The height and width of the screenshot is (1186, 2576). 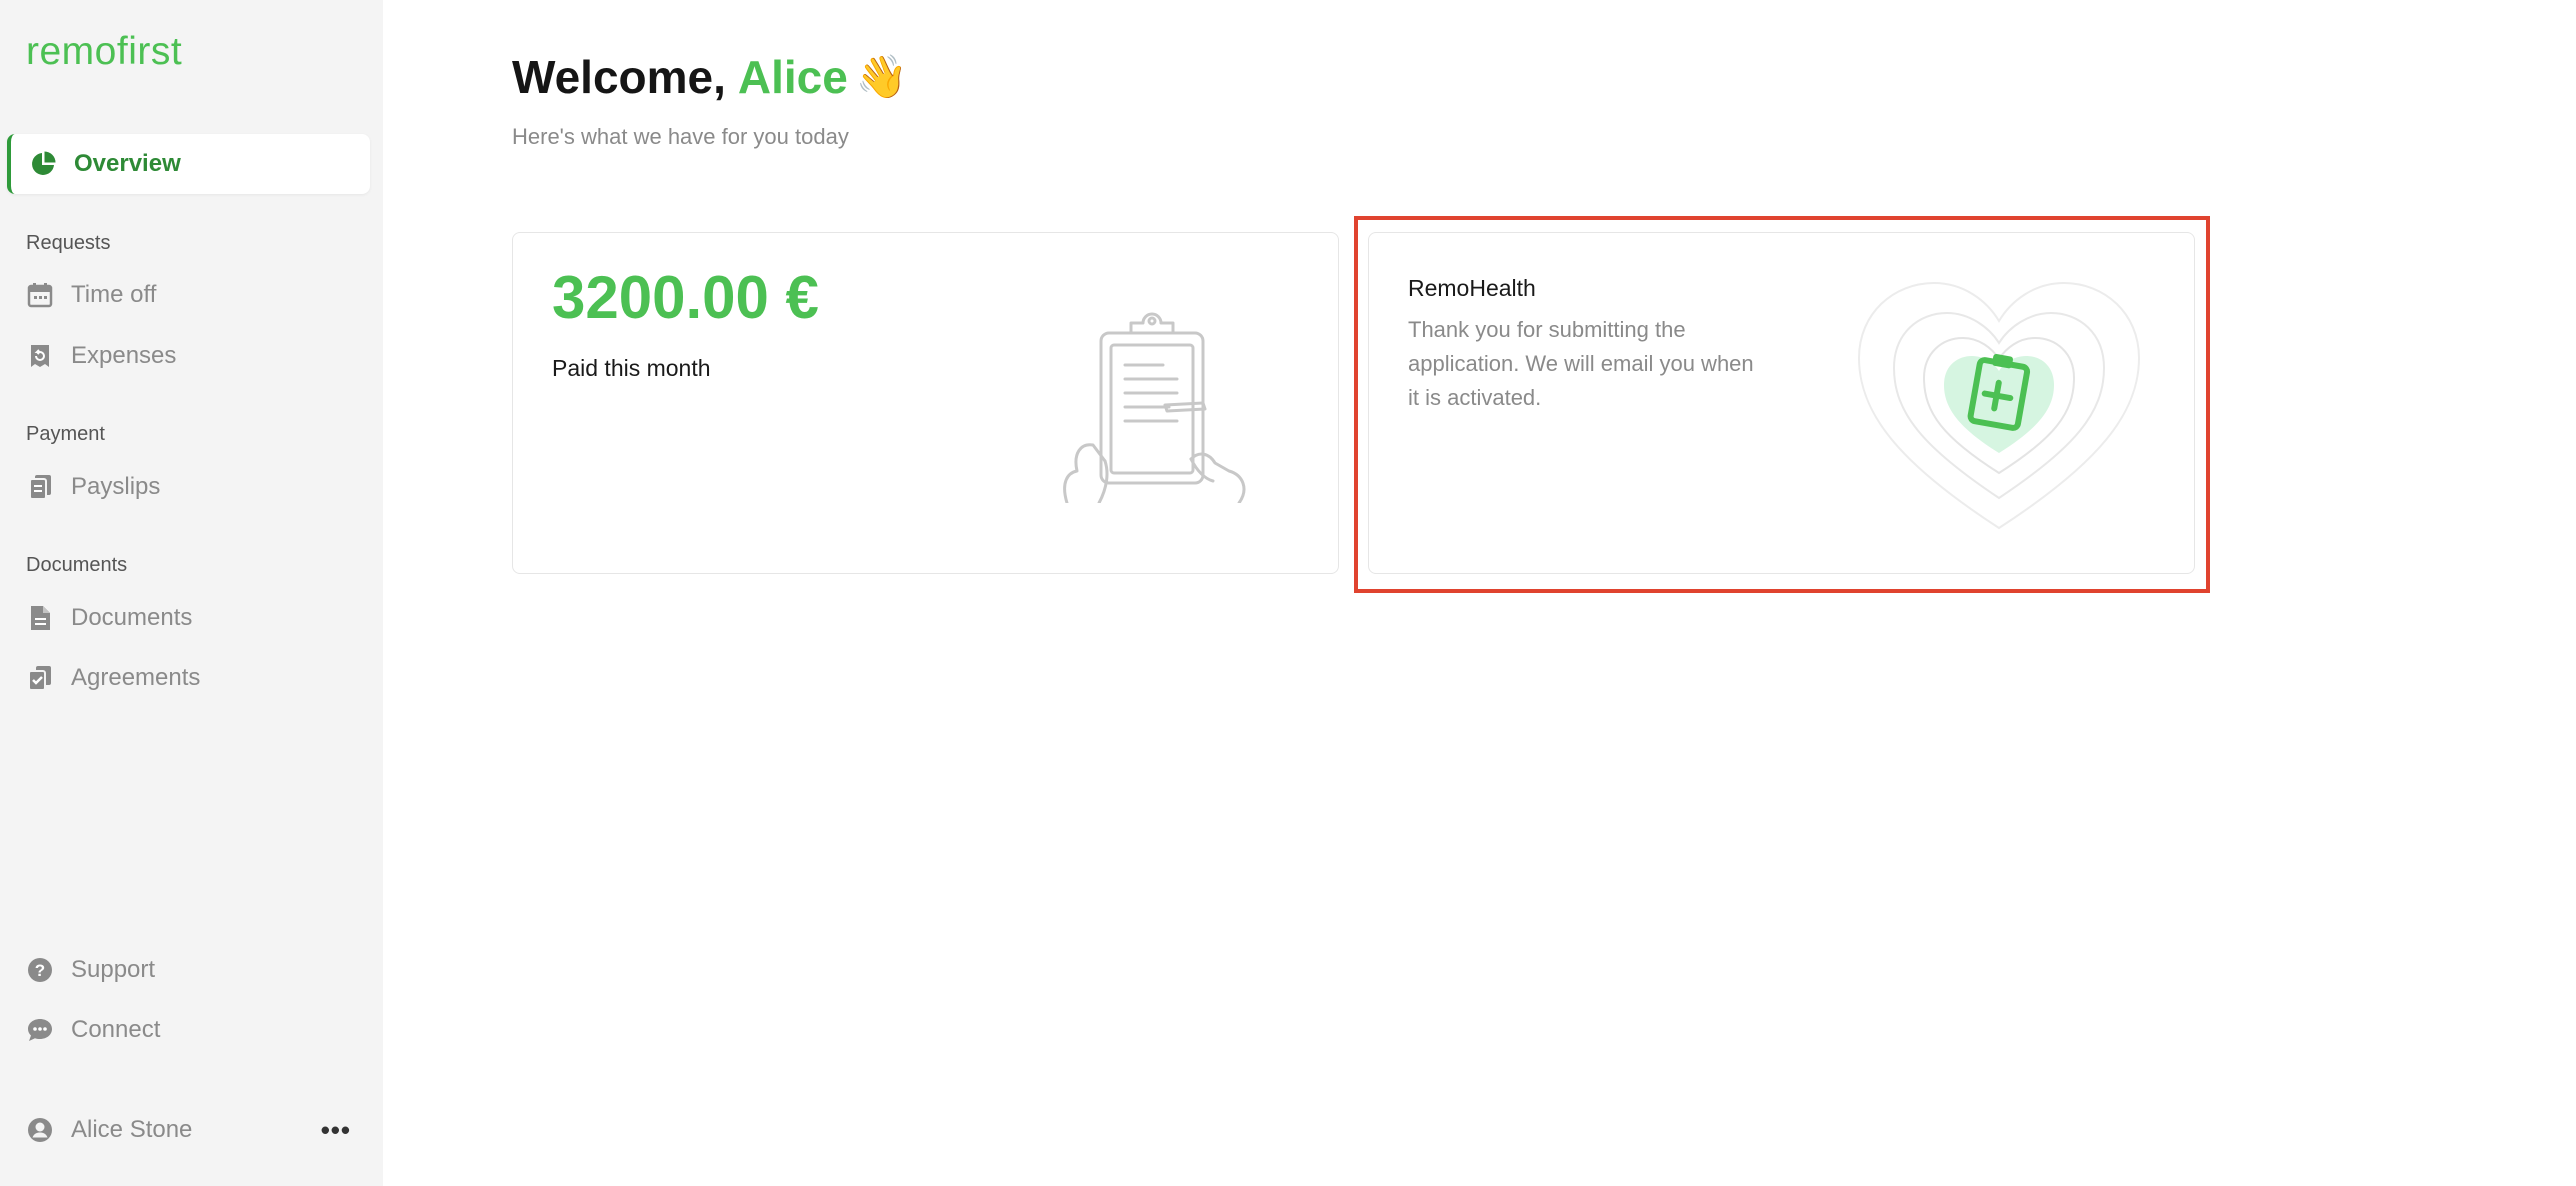 I want to click on document-icon, so click(x=40, y=618).